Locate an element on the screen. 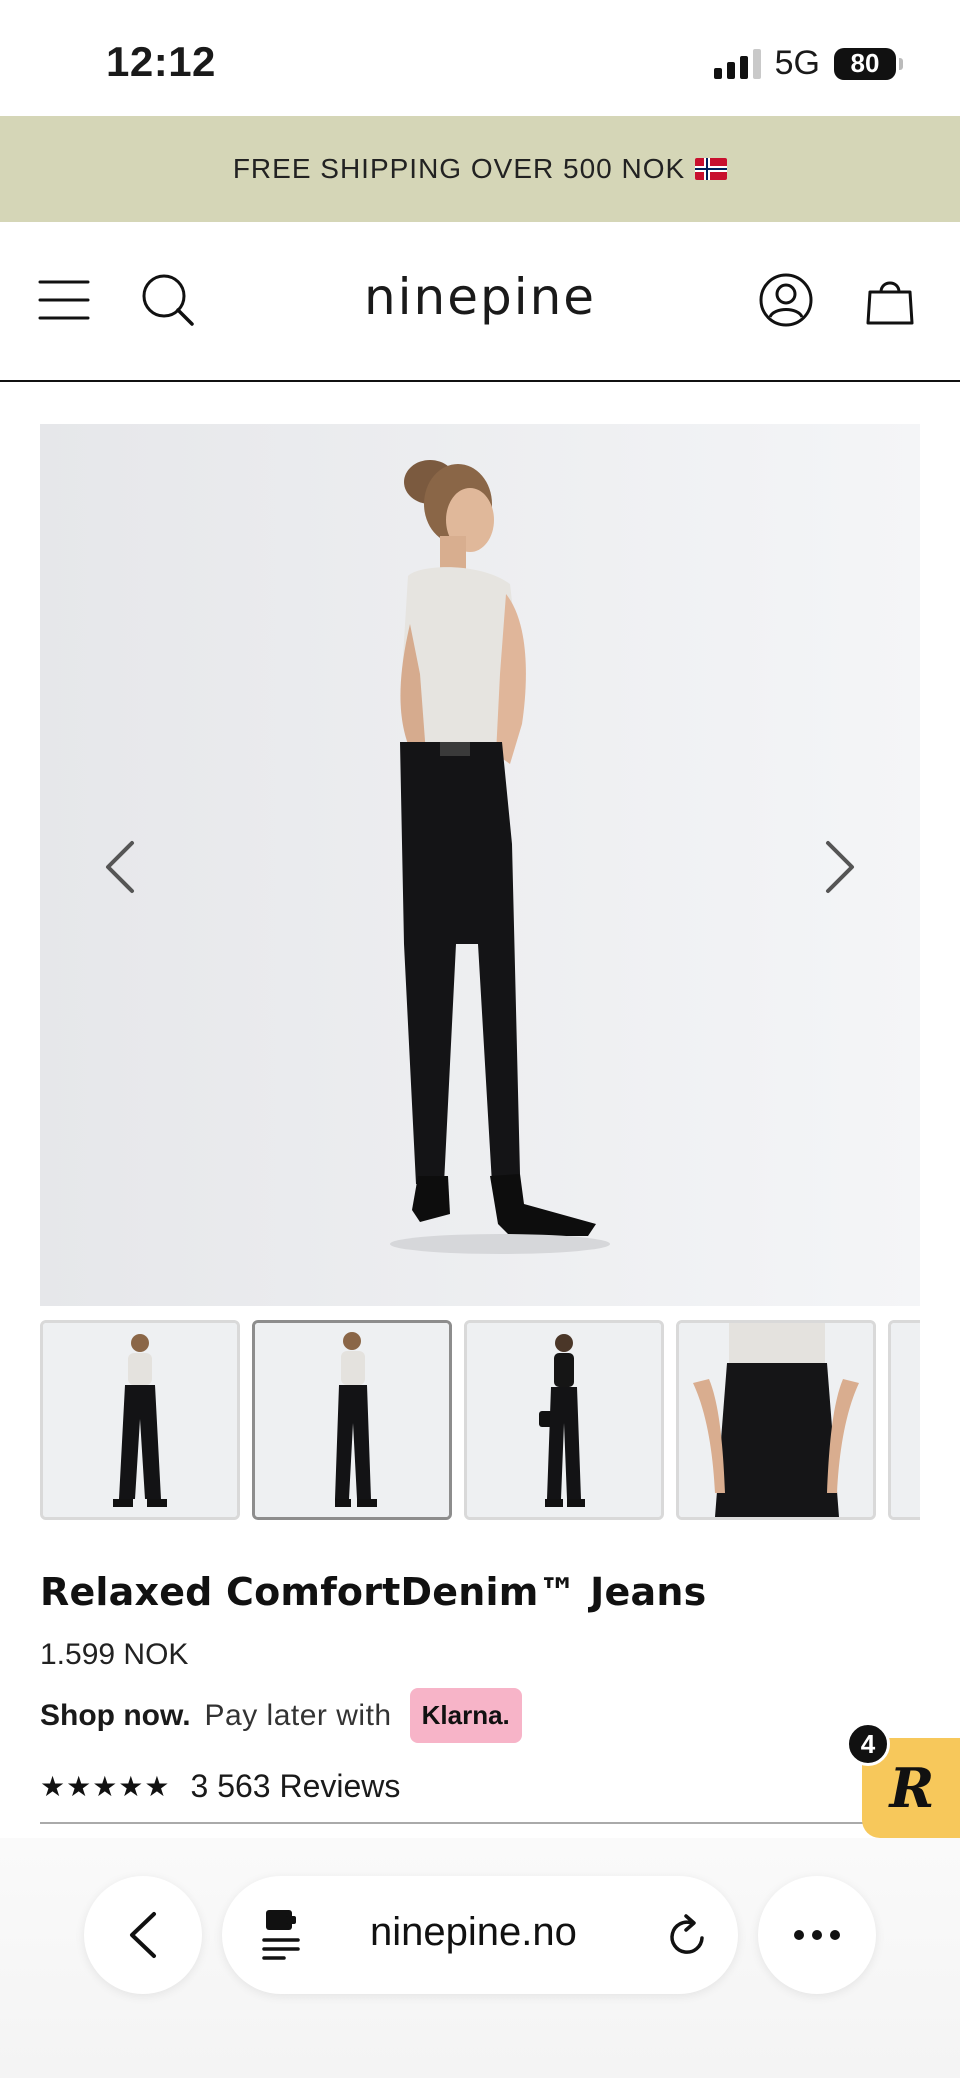  thumbnail-front is located at coordinates (140, 1420).